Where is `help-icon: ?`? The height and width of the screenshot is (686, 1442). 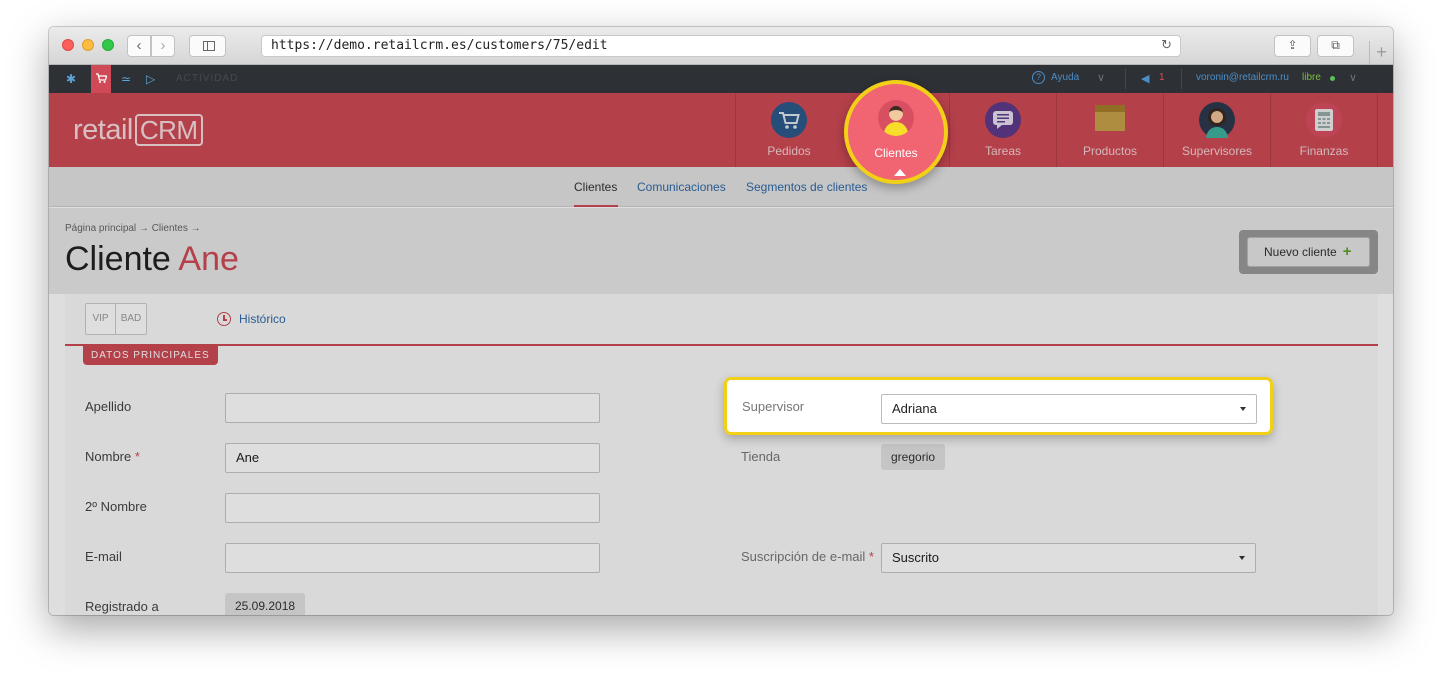 help-icon: ? is located at coordinates (1038, 77).